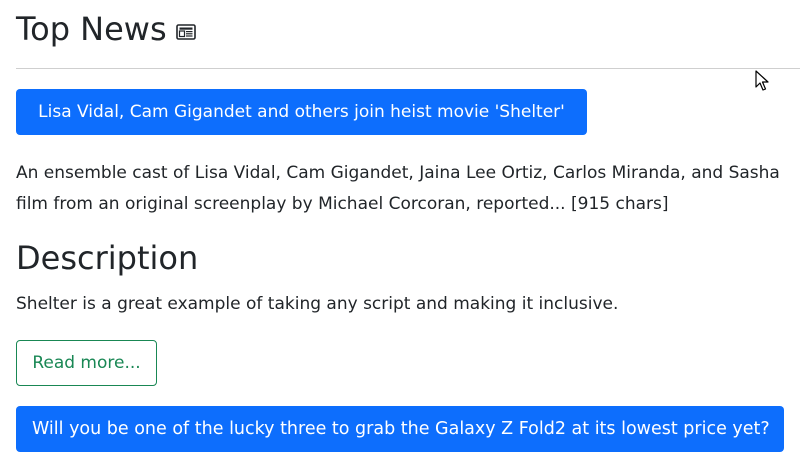 The height and width of the screenshot is (475, 800). I want to click on mouse-cursor-icon, so click(762, 81).